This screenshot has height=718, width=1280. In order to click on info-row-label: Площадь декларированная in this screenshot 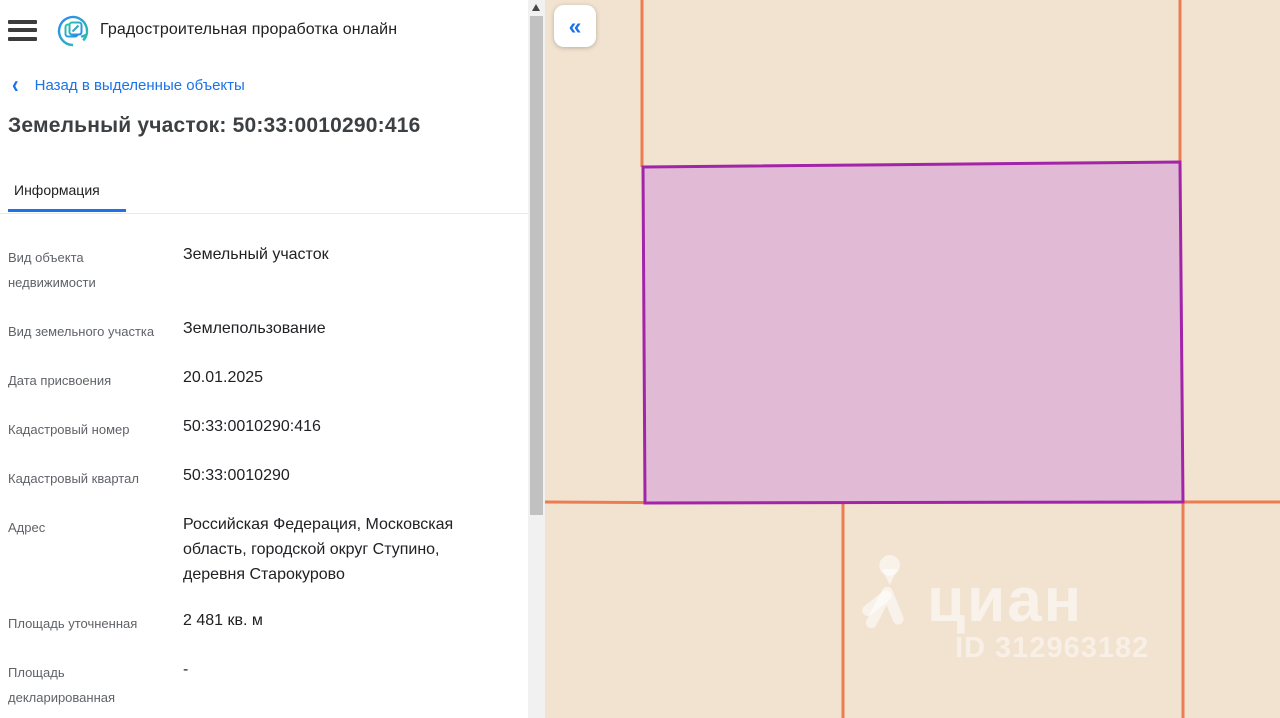, I will do `click(62, 685)`.